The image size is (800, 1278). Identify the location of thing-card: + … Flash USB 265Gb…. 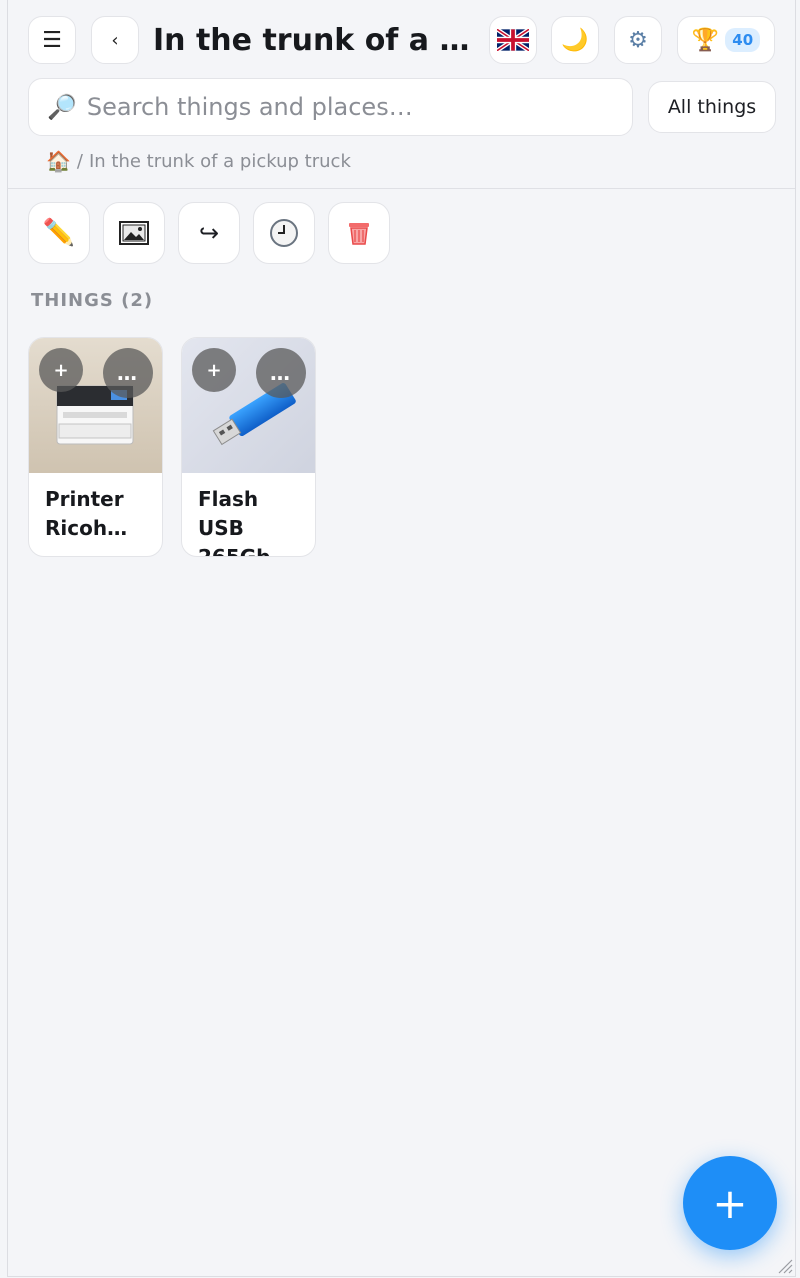
(248, 447).